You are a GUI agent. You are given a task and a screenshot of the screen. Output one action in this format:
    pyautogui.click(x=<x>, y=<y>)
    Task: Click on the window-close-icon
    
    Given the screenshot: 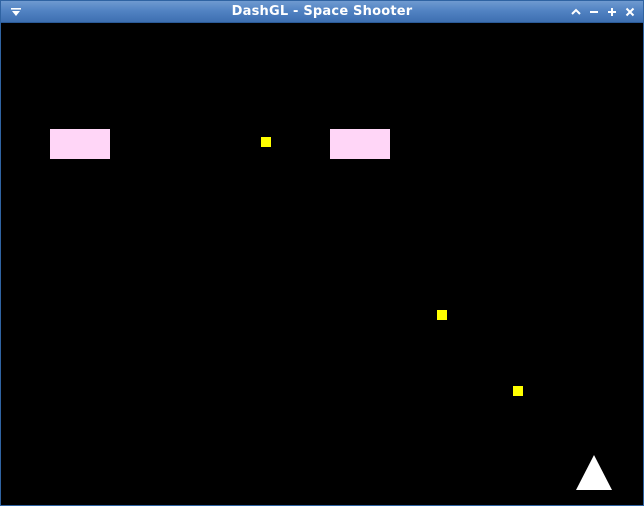 What is the action you would take?
    pyautogui.click(x=629, y=12)
    